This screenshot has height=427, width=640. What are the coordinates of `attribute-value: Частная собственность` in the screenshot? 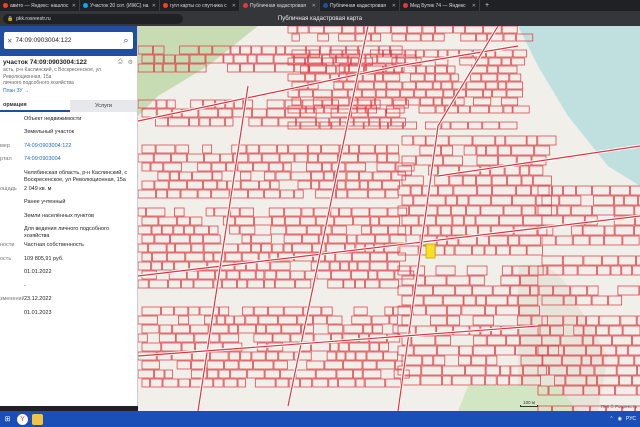 It's located at (54, 245).